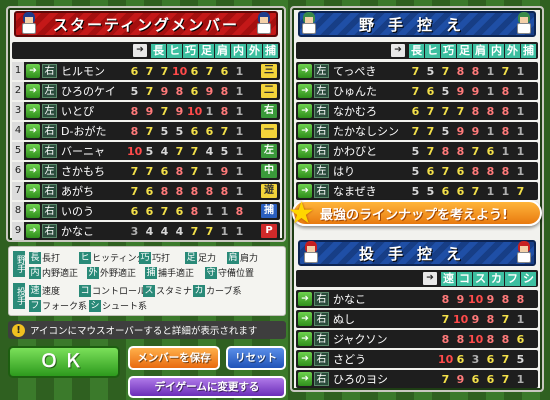 The height and width of the screenshot is (400, 550). I want to click on bench-row: ➔ 左はり 5 6 7 6 8 8 8 1, so click(417, 171).